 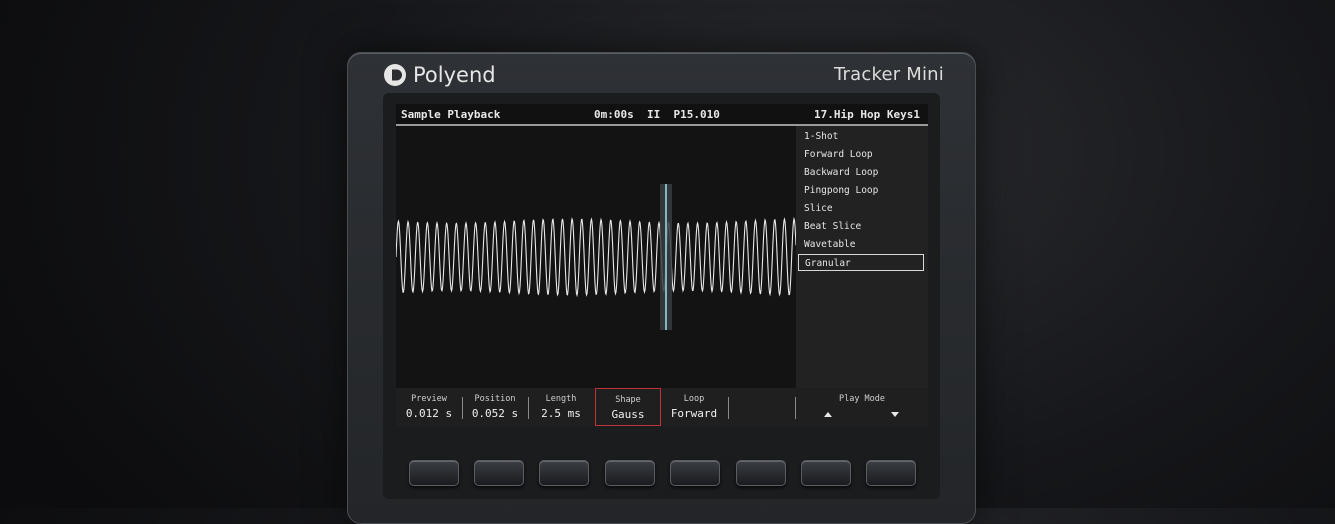 What do you see at coordinates (895, 414) in the screenshot?
I see `triangle-down-icon` at bounding box center [895, 414].